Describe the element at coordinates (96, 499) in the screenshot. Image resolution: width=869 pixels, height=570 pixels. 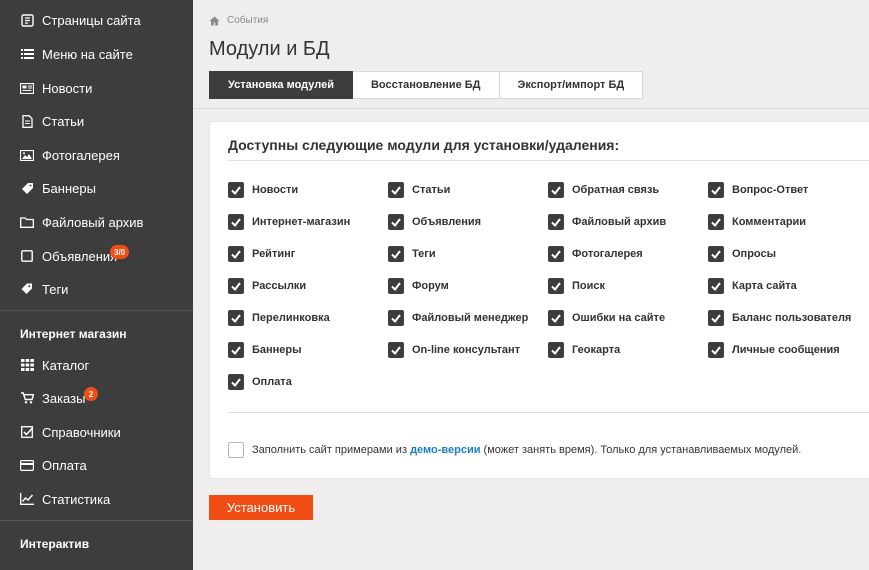
I see `sidebar-item-statistics: Статистика` at that location.